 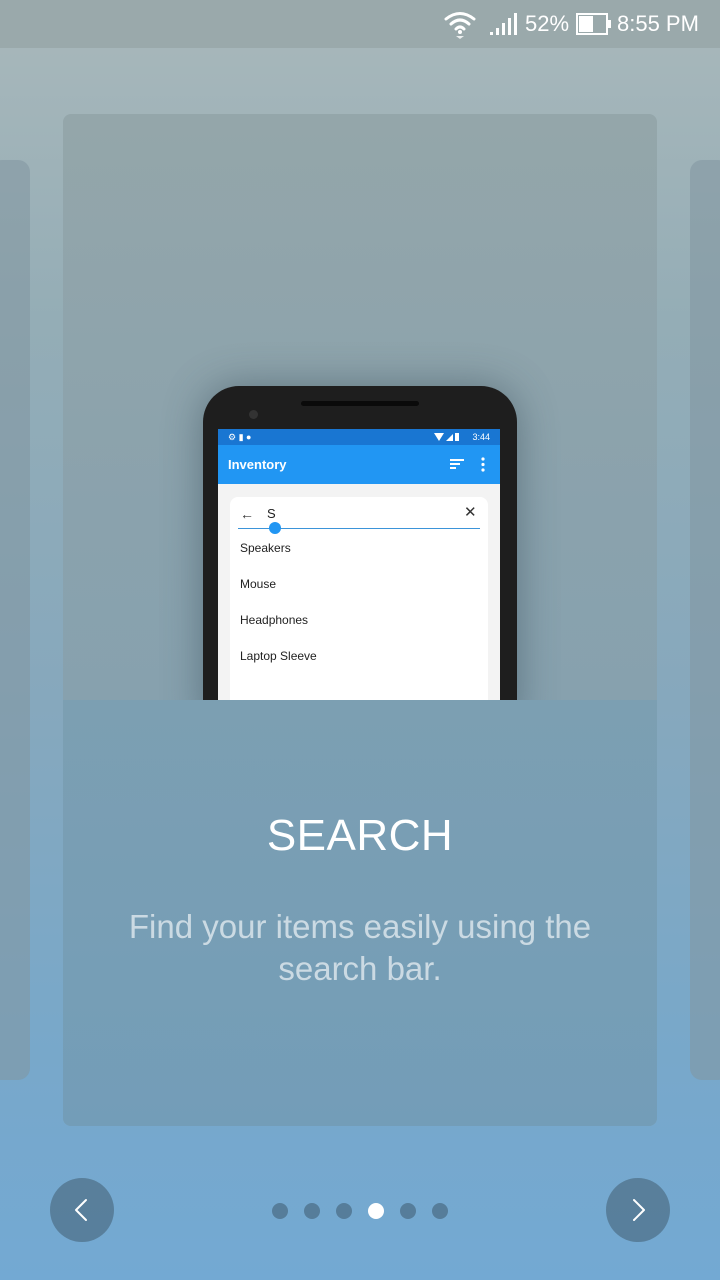 I want to click on list-item: Headphones, so click(x=274, y=620).